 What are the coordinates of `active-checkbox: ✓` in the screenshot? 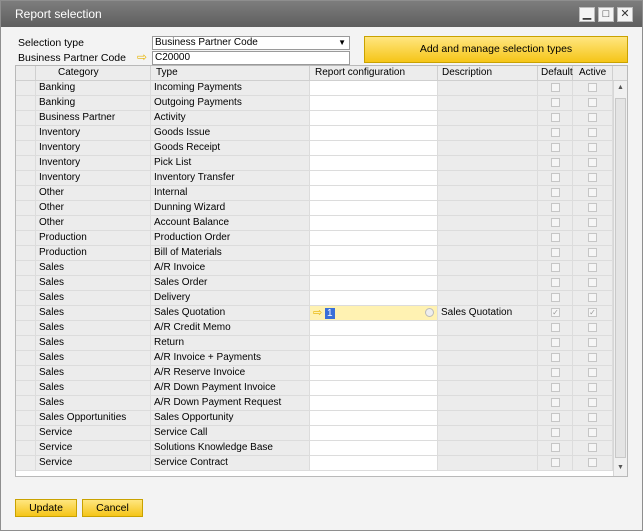 It's located at (592, 312).